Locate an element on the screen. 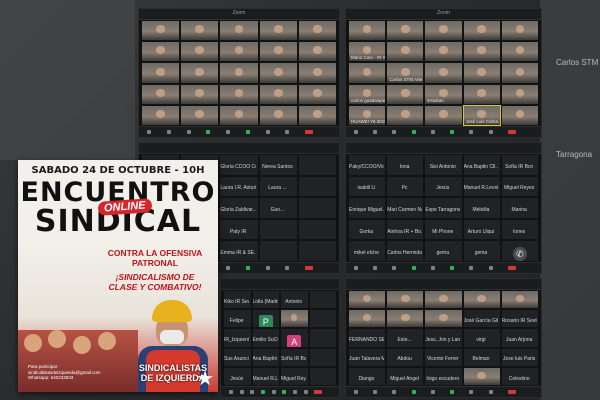  participant-tile: Carlos Hermida is located at coordinates (405, 251).